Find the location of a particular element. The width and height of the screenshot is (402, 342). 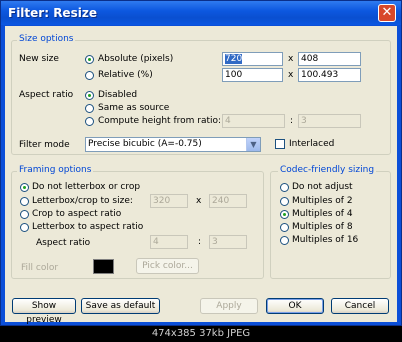

framing-letterbox-label: Letterbox/crop to size: is located at coordinates (82, 201).